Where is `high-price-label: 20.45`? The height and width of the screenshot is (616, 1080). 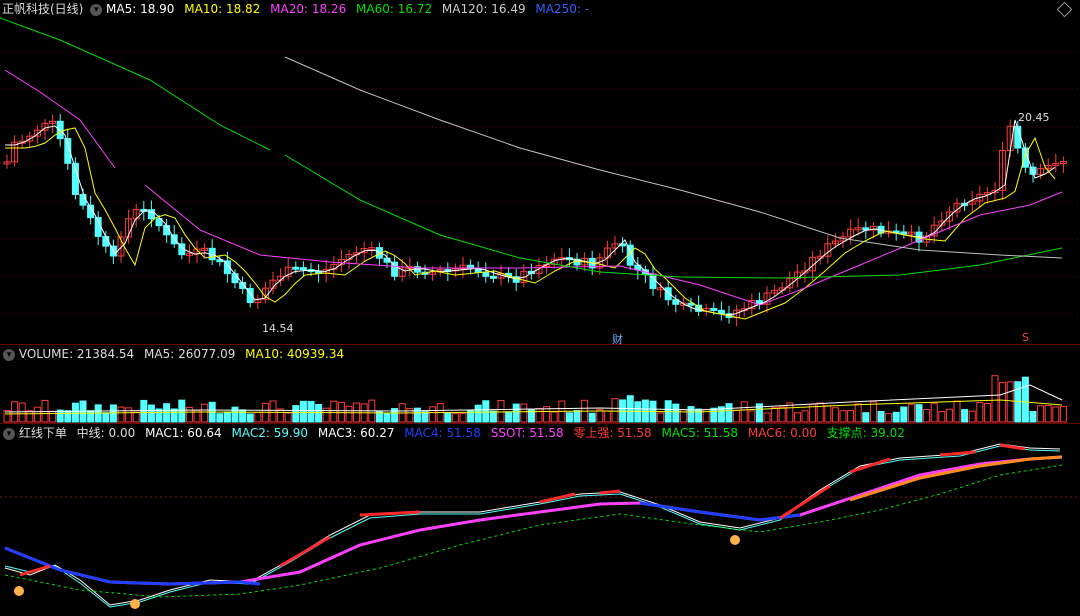 high-price-label: 20.45 is located at coordinates (1034, 117).